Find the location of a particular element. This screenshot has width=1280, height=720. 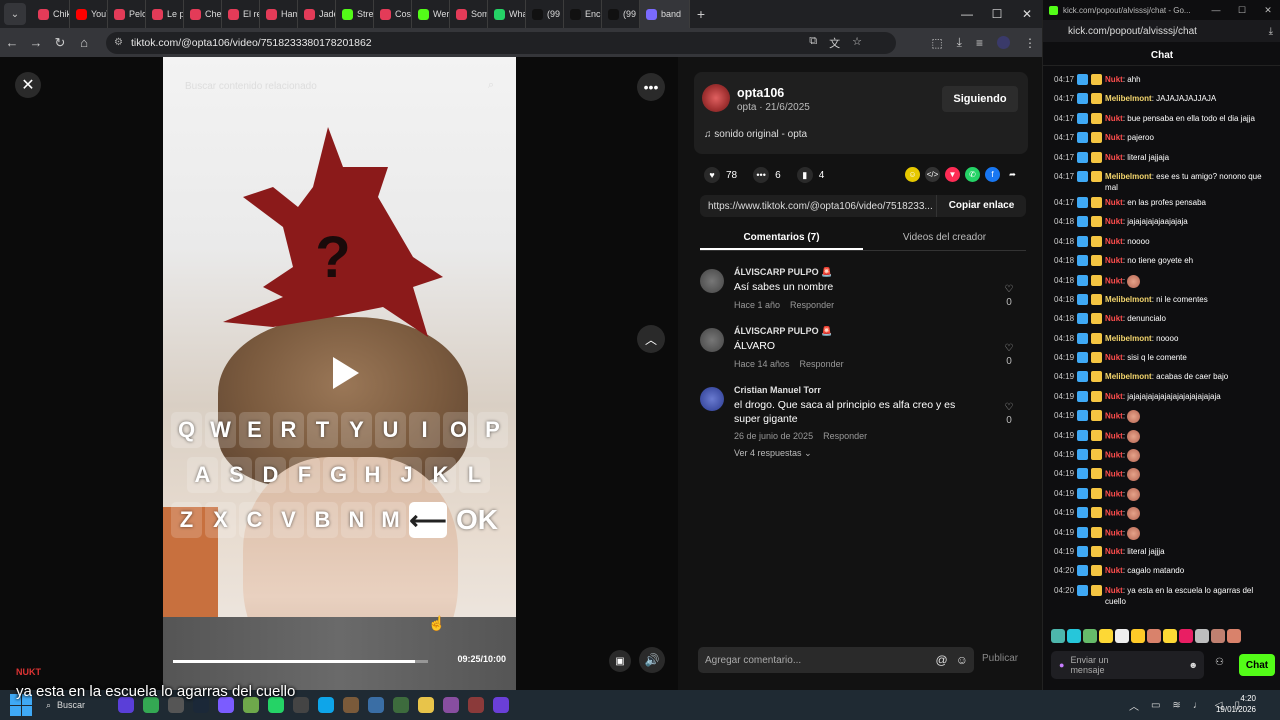

media-icon: ≡ is located at coordinates (979, 43).